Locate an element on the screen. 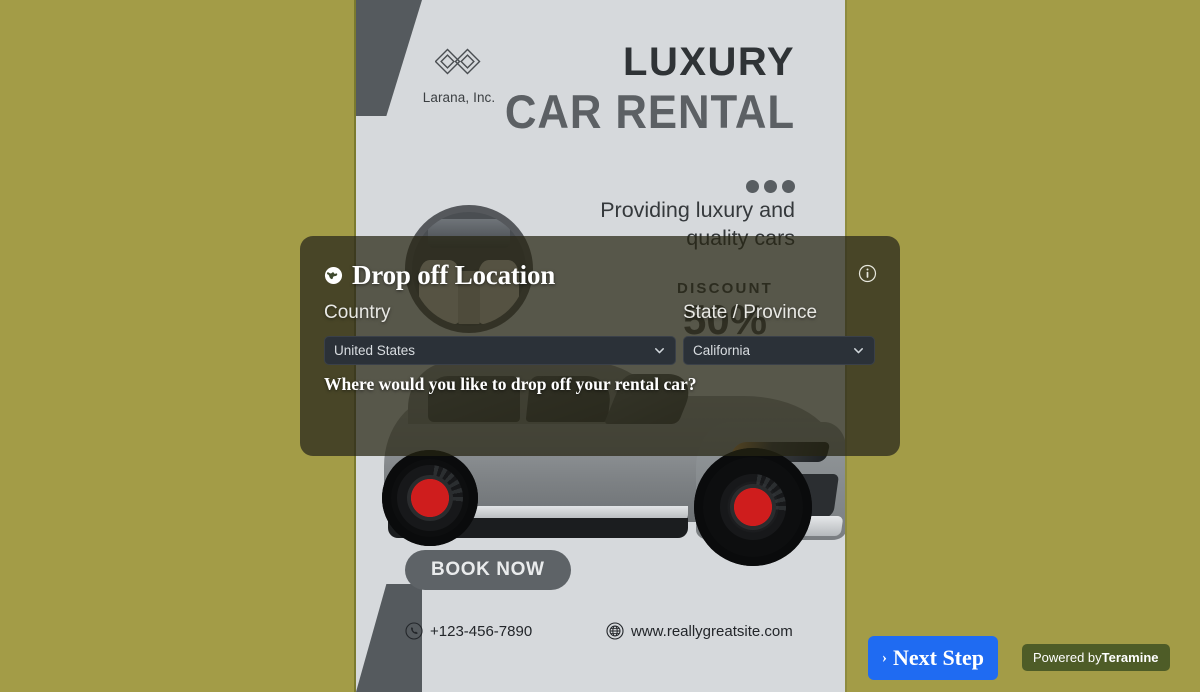 The image size is (1200, 692). contact-phone-text: +123-456-7890 is located at coordinates (481, 631).